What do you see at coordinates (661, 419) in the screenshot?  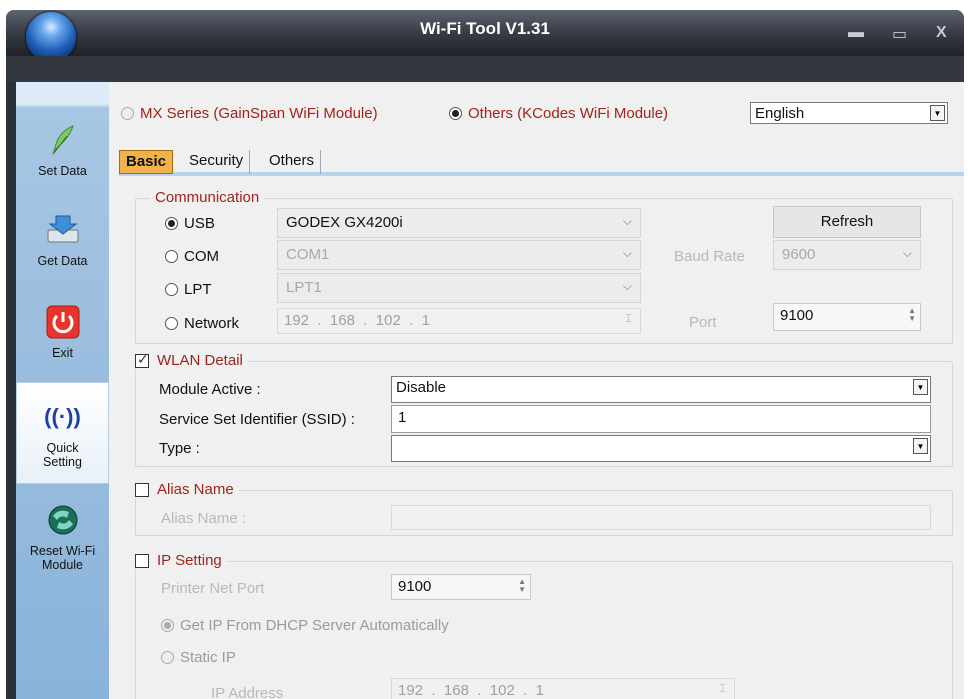 I see `ssid-input: 1` at bounding box center [661, 419].